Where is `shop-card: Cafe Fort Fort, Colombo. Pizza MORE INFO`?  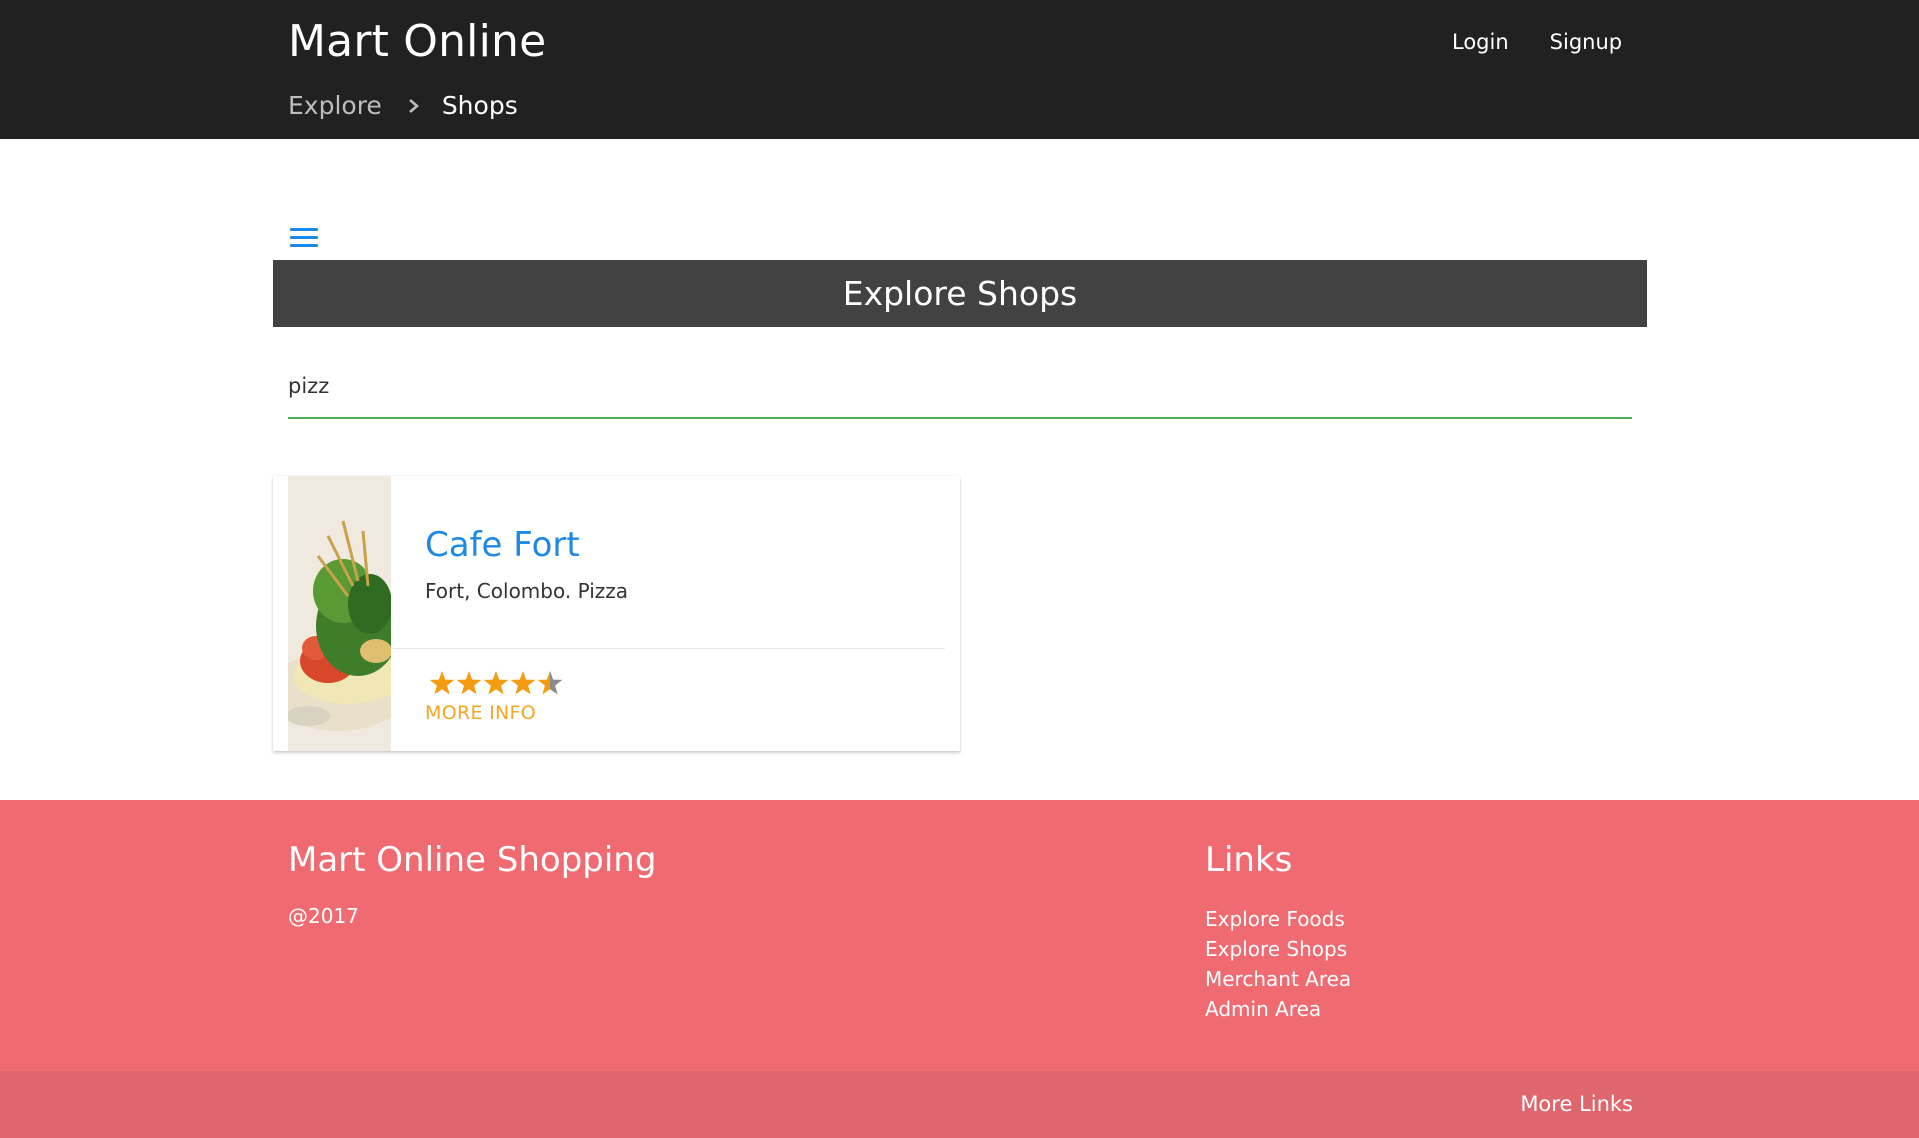 shop-card: Cafe Fort Fort, Colombo. Pizza MORE INFO is located at coordinates (616, 613).